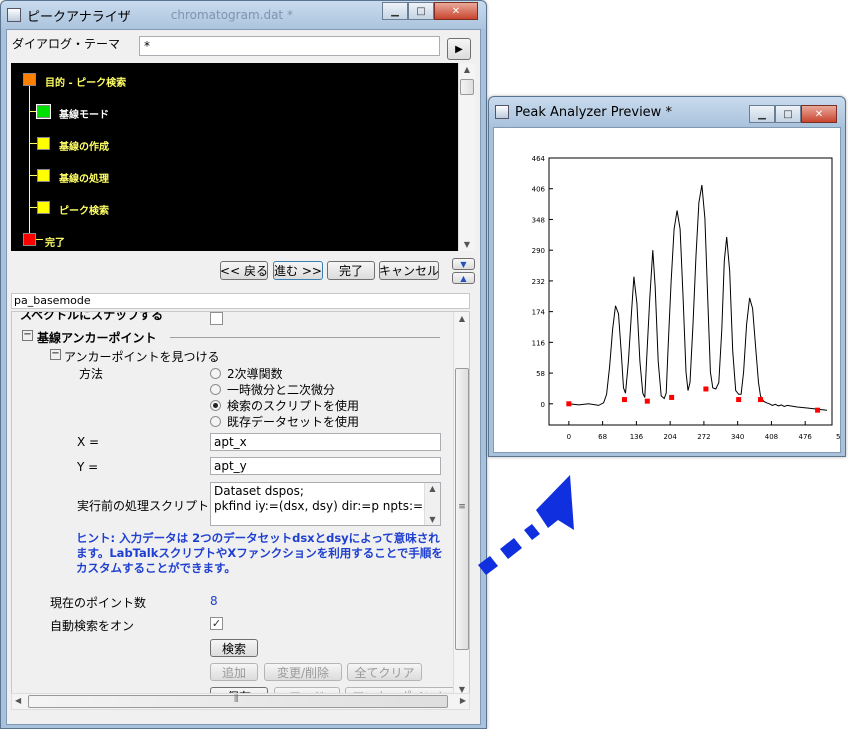 Image resolution: width=848 pixels, height=729 pixels. What do you see at coordinates (55, 241) in the screenshot?
I see `tree-node-label: 完了` at bounding box center [55, 241].